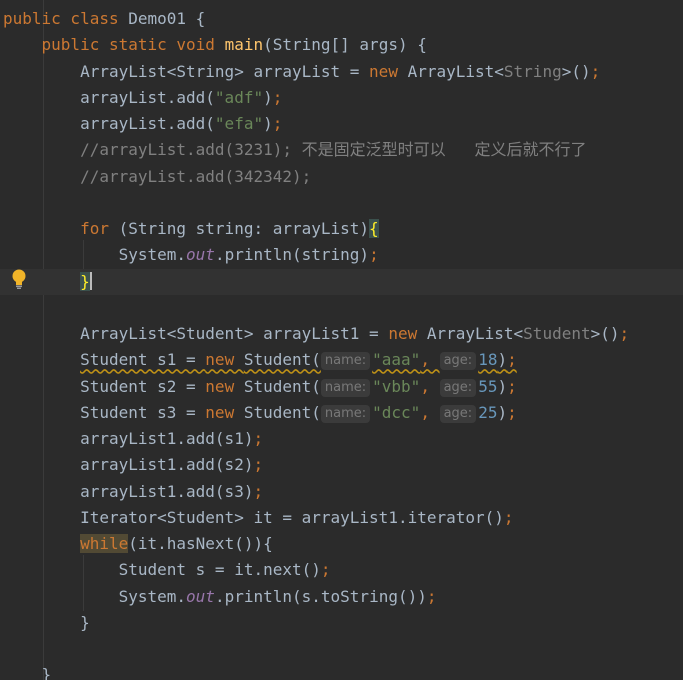 This screenshot has height=680, width=683. Describe the element at coordinates (341, 544) in the screenshot. I see `code-line: while(it.hasNext()){` at that location.